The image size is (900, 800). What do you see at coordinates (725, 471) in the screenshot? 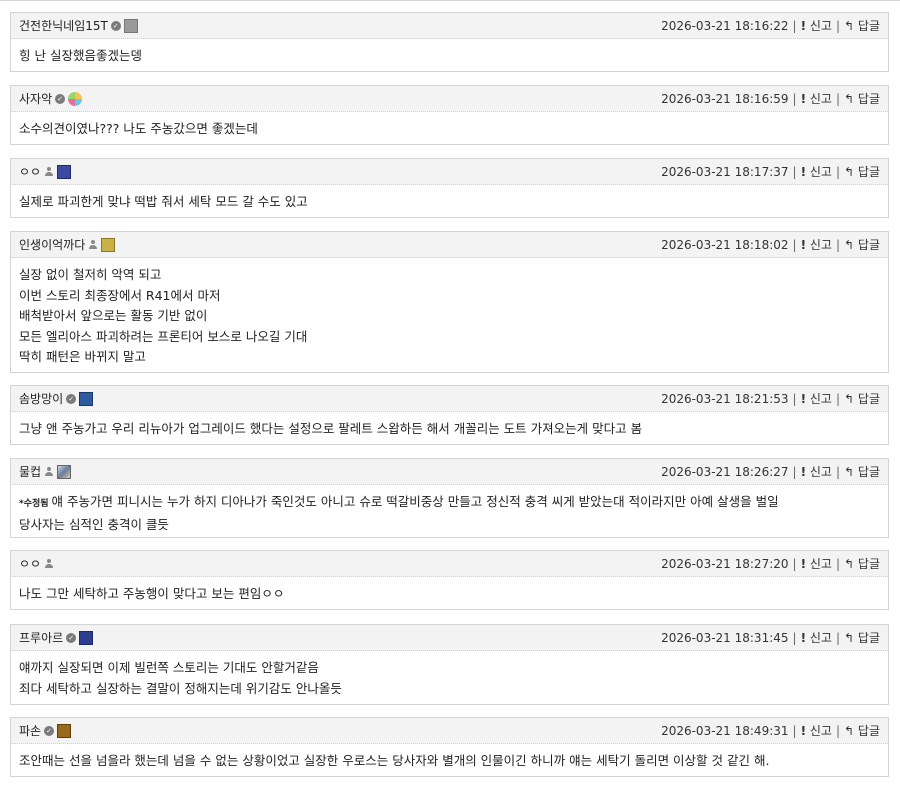
I see `comment-timestamp: 2026-03-21 18:26:27` at bounding box center [725, 471].